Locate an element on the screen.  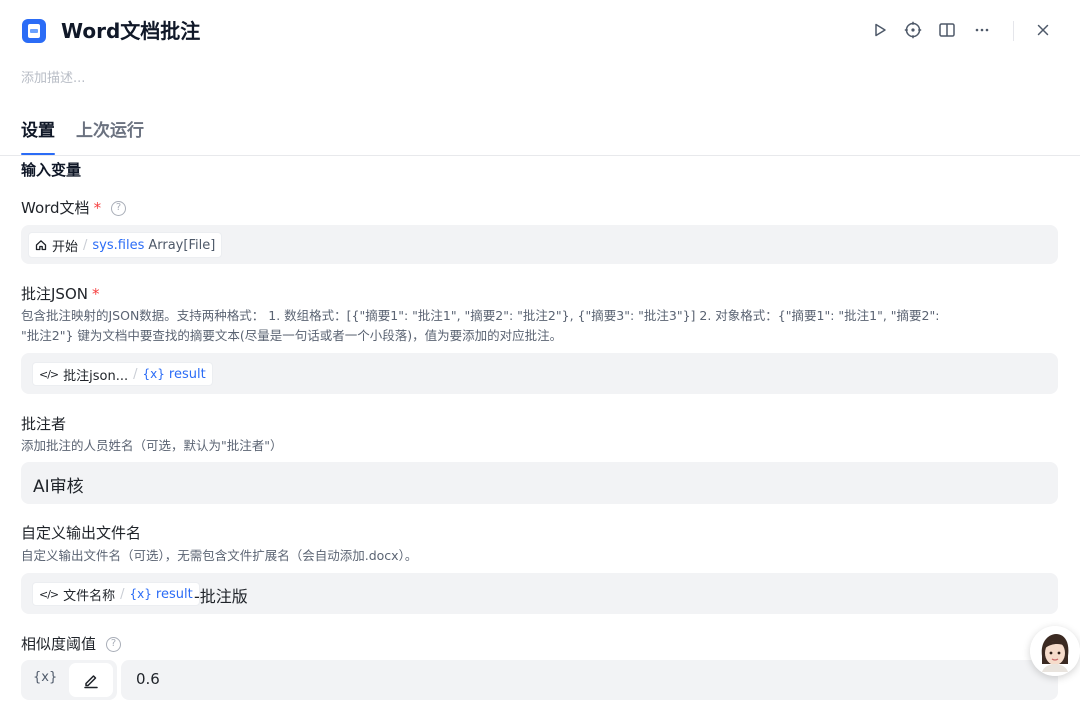
filename-suffix: -批注版 is located at coordinates (221, 596).